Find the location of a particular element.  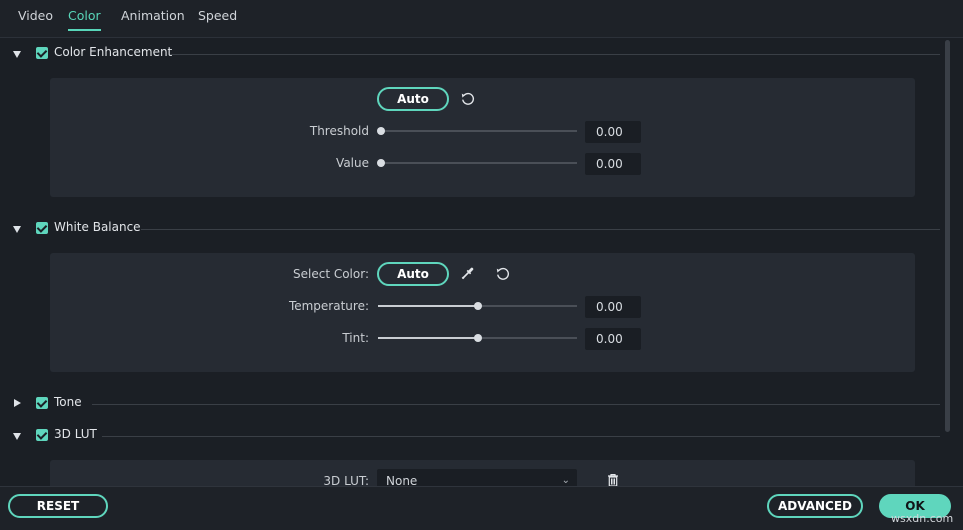

scrollbar is located at coordinates (947, 236).